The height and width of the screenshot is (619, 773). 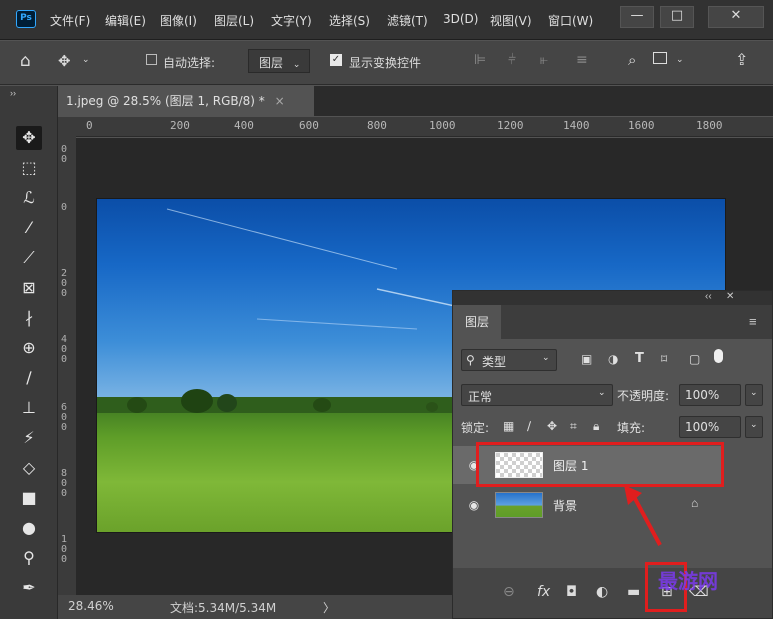 What do you see at coordinates (86, 60) in the screenshot?
I see `tool-preset-chevron-icon: ⌄` at bounding box center [86, 60].